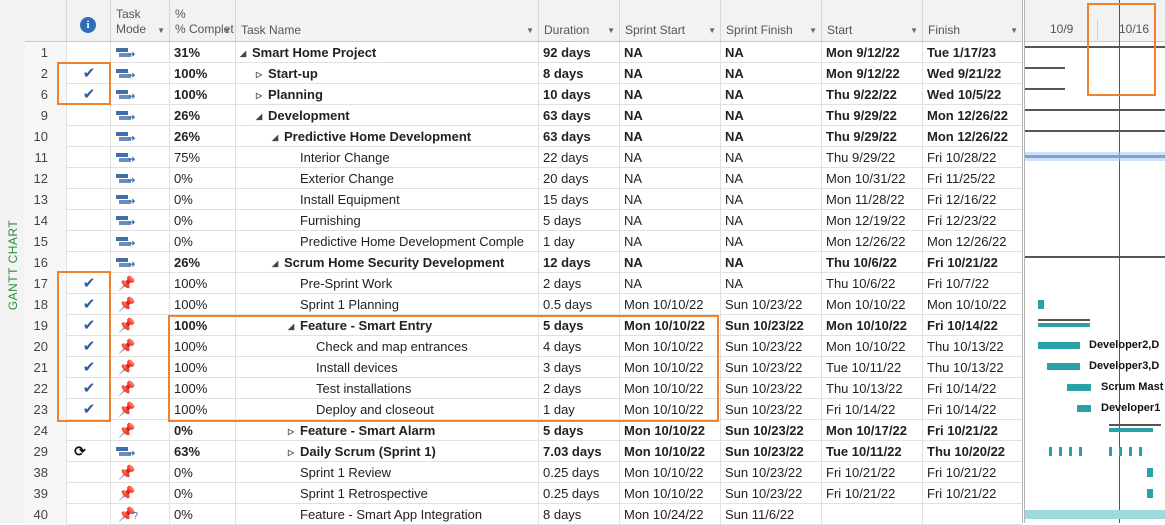  I want to click on row-number: 14, so click(46, 220).